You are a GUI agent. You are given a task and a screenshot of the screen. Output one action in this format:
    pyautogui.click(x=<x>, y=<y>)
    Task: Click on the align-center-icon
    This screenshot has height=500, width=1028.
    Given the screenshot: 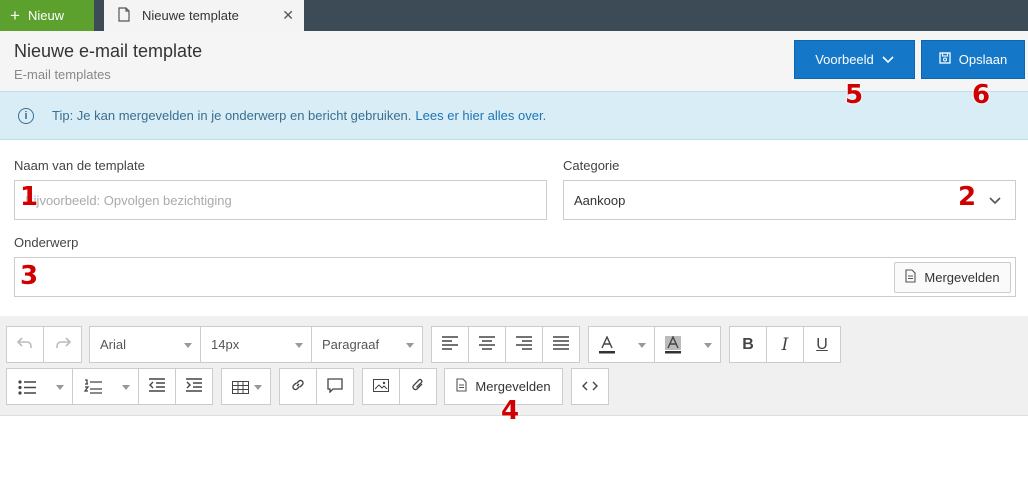 What is the action you would take?
    pyautogui.click(x=487, y=344)
    